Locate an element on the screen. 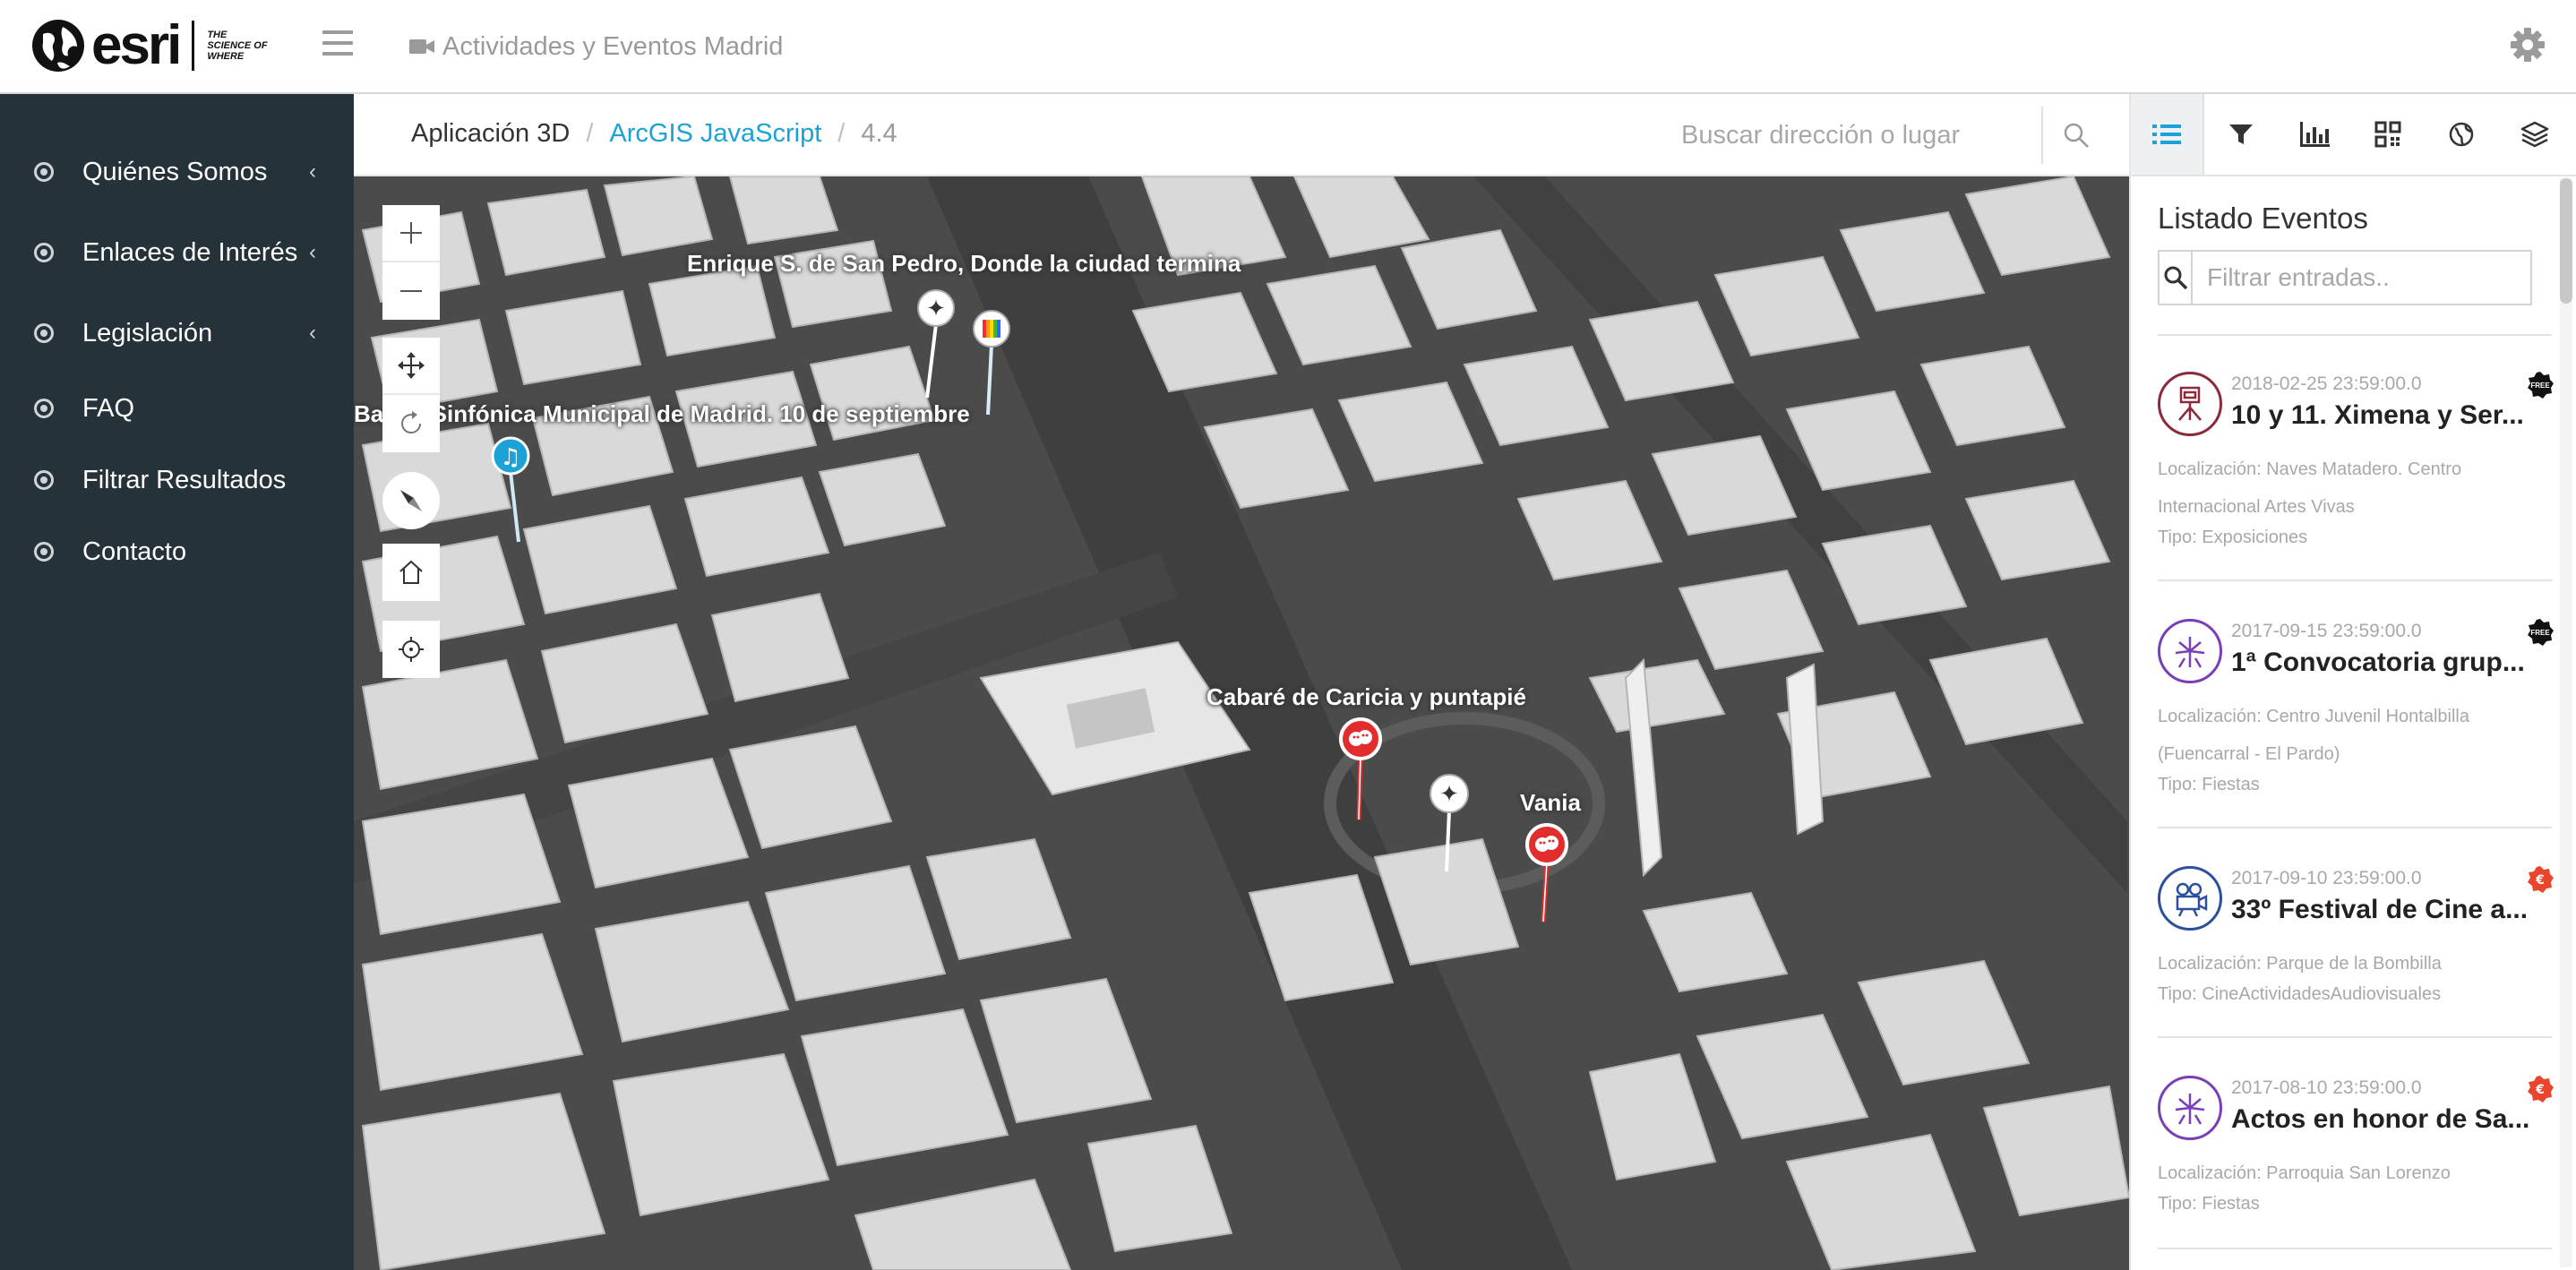 This screenshot has width=2576, height=1270. sidebar-item-quienes-somos: Quiénes Somos ‹ is located at coordinates (177, 172).